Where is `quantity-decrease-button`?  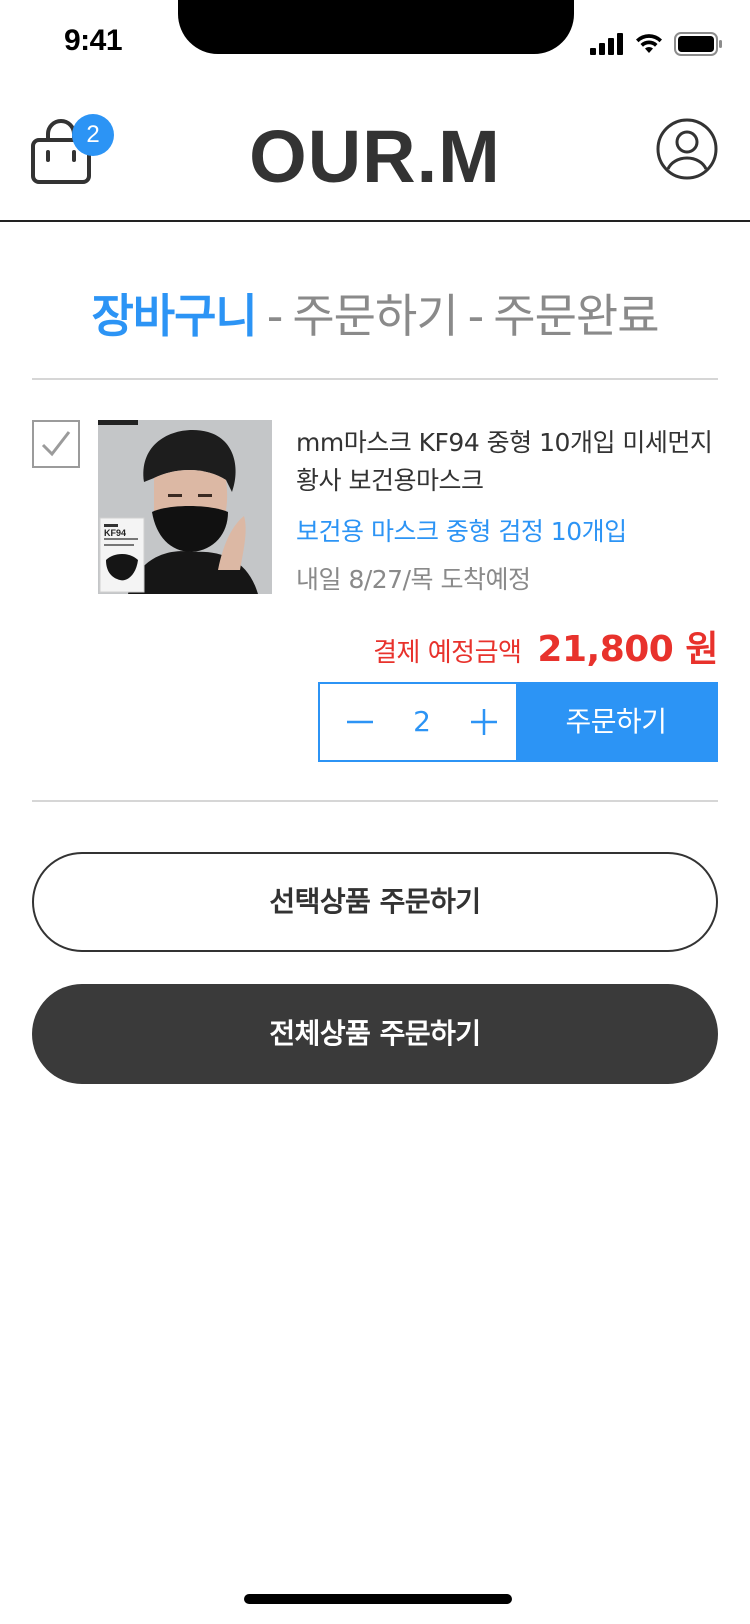 quantity-decrease-button is located at coordinates (360, 722).